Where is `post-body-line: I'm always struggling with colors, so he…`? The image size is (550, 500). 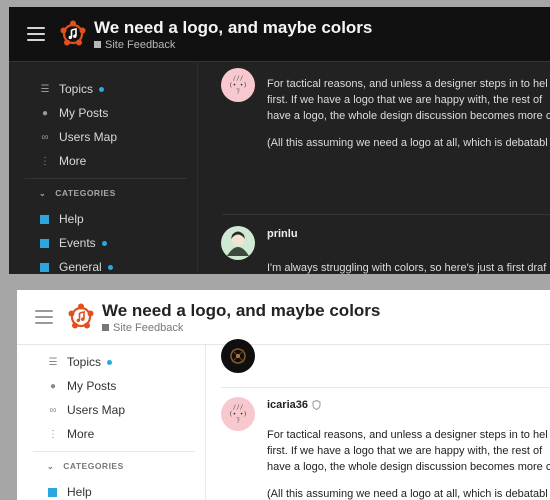
post-body-line: I'm always struggling with colors, so he… is located at coordinates (407, 268).